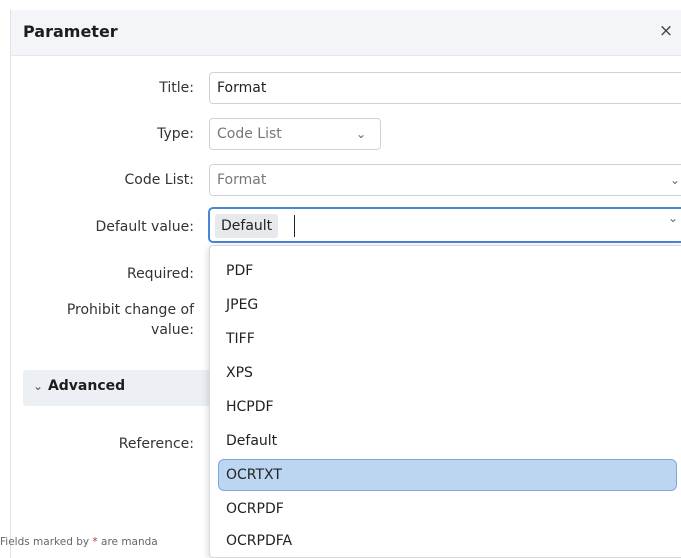 This screenshot has width=681, height=558. Describe the element at coordinates (346, 33) in the screenshot. I see `dialog-header: Parameter ×` at that location.